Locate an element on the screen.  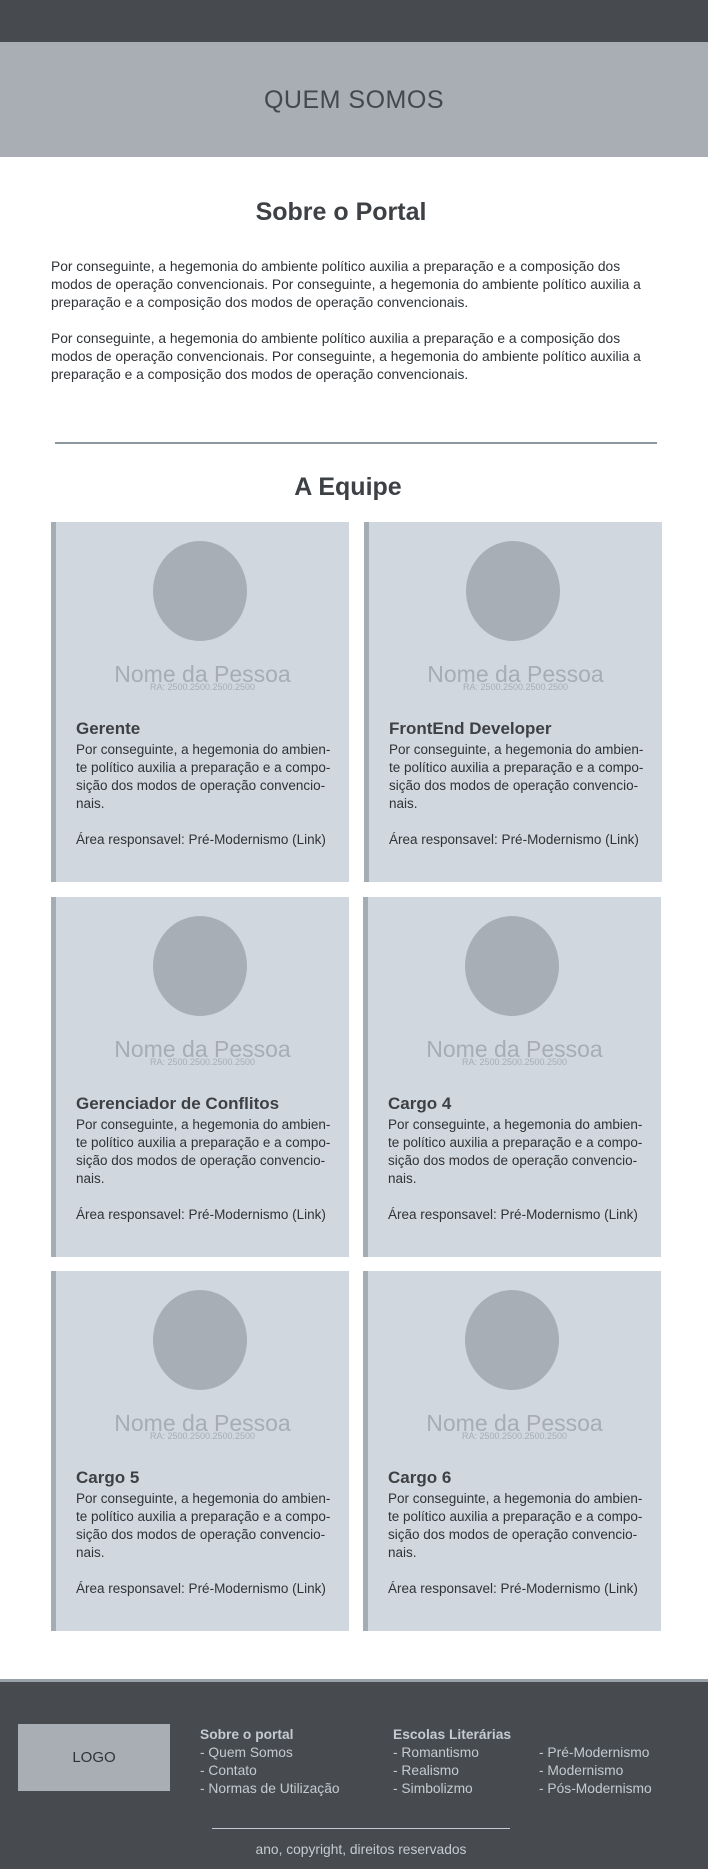
footer-heading: Escolas Literárias is located at coordinates (452, 1734).